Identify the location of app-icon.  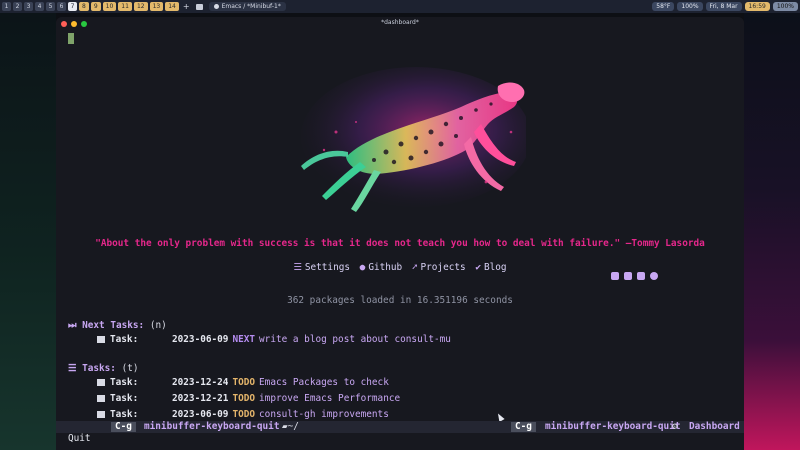
(216, 6).